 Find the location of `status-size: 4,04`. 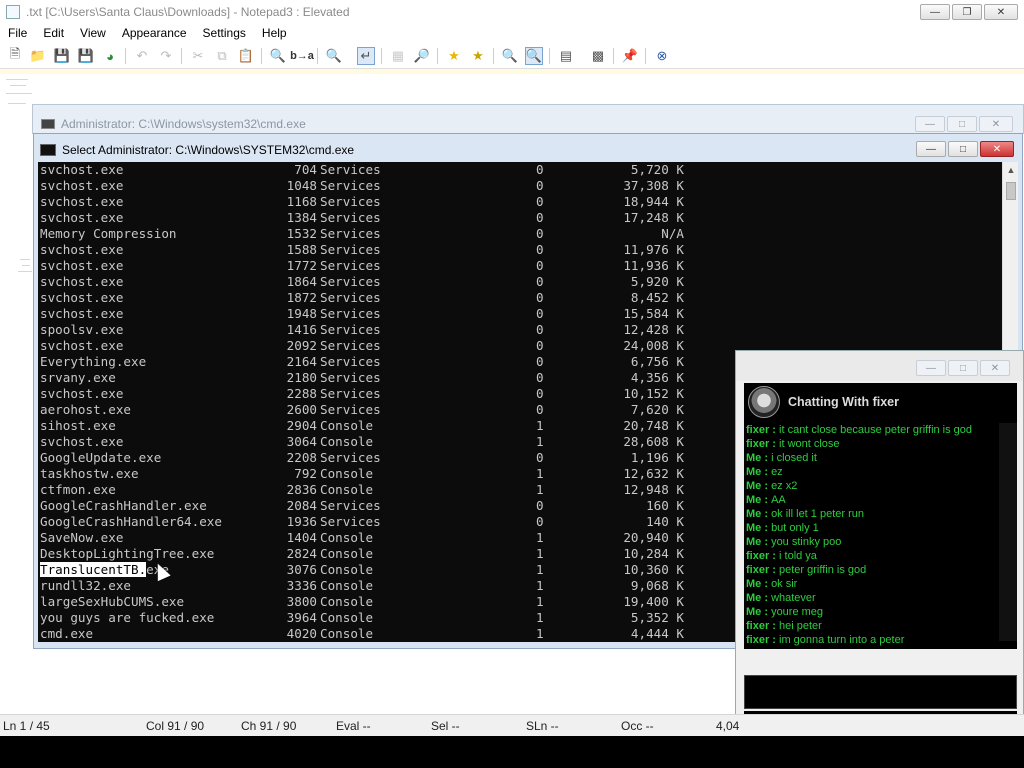

status-size: 4,04 is located at coordinates (728, 726).